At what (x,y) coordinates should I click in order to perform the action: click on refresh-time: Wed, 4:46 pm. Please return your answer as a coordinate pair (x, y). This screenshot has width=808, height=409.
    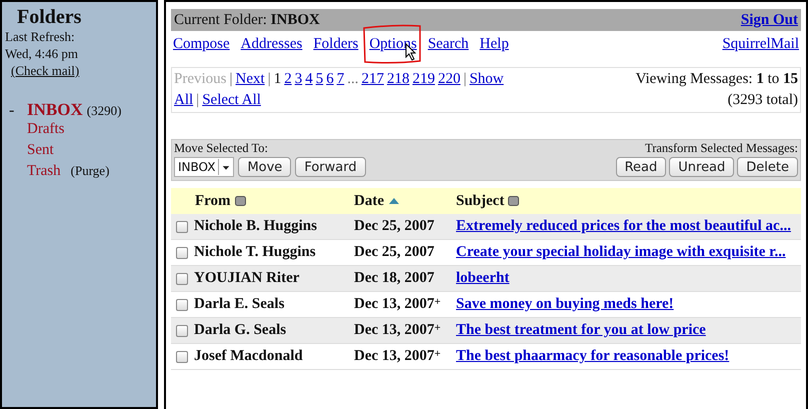
    Looking at the image, I should click on (42, 53).